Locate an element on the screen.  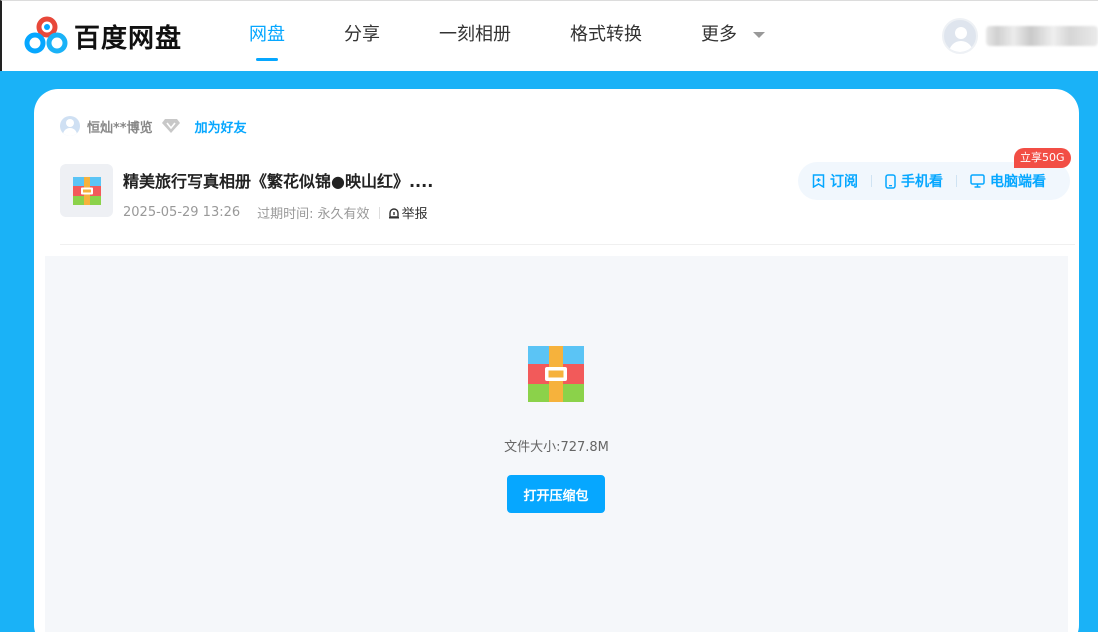
chevron-down-icon is located at coordinates (758, 35).